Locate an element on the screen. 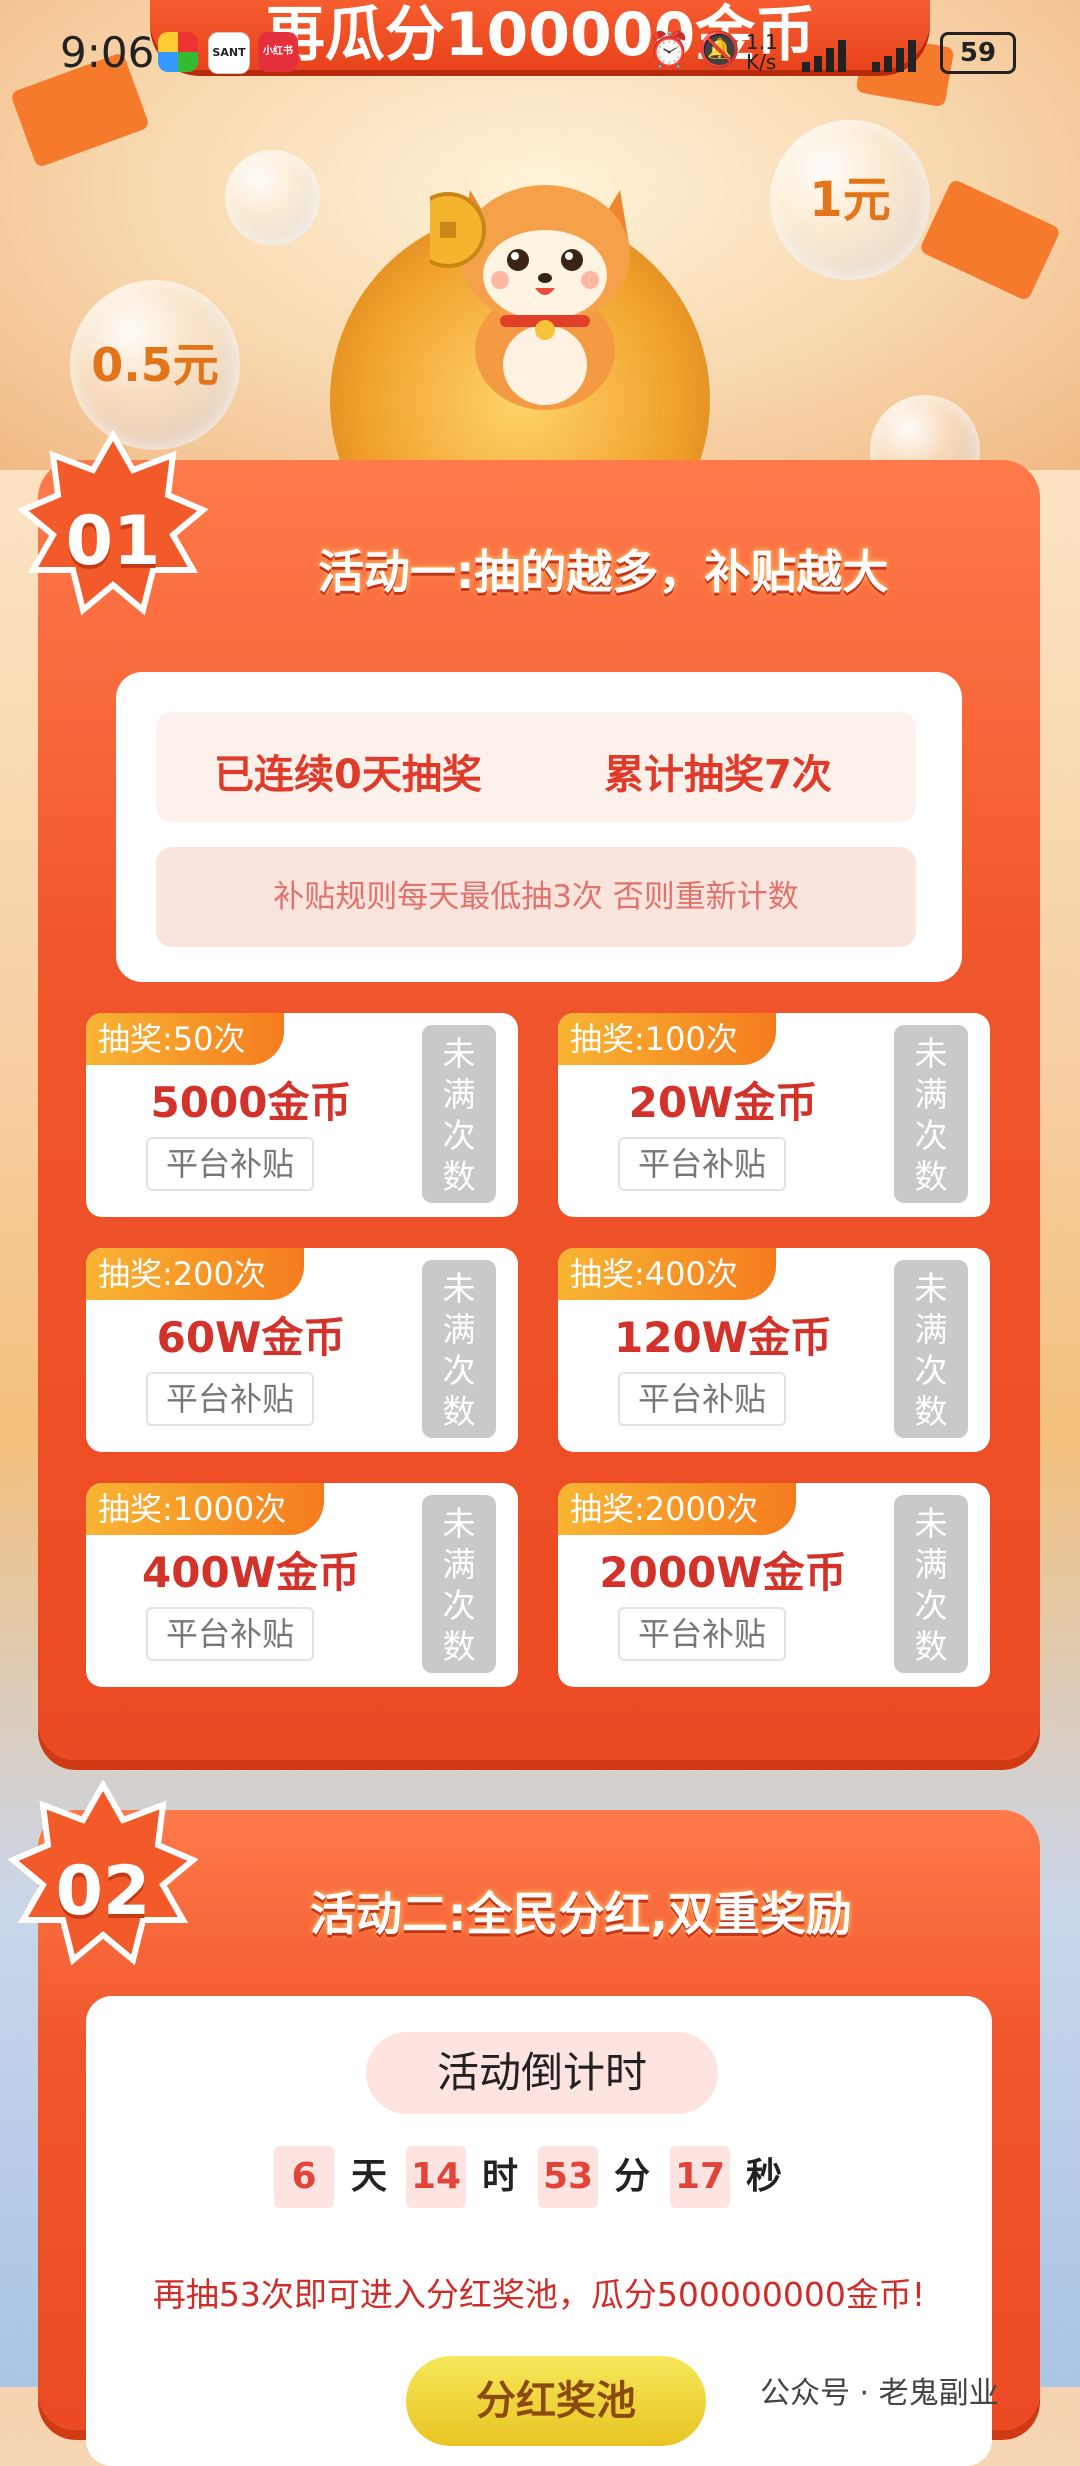 Image resolution: width=1080 pixels, height=2466 pixels. consecutive-days-stat: 已连续0天抽奖 is located at coordinates (348, 775).